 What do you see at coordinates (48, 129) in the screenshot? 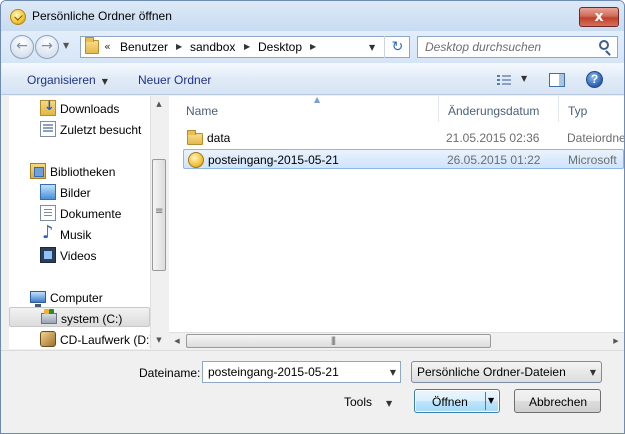
I see `recent-places-icon` at bounding box center [48, 129].